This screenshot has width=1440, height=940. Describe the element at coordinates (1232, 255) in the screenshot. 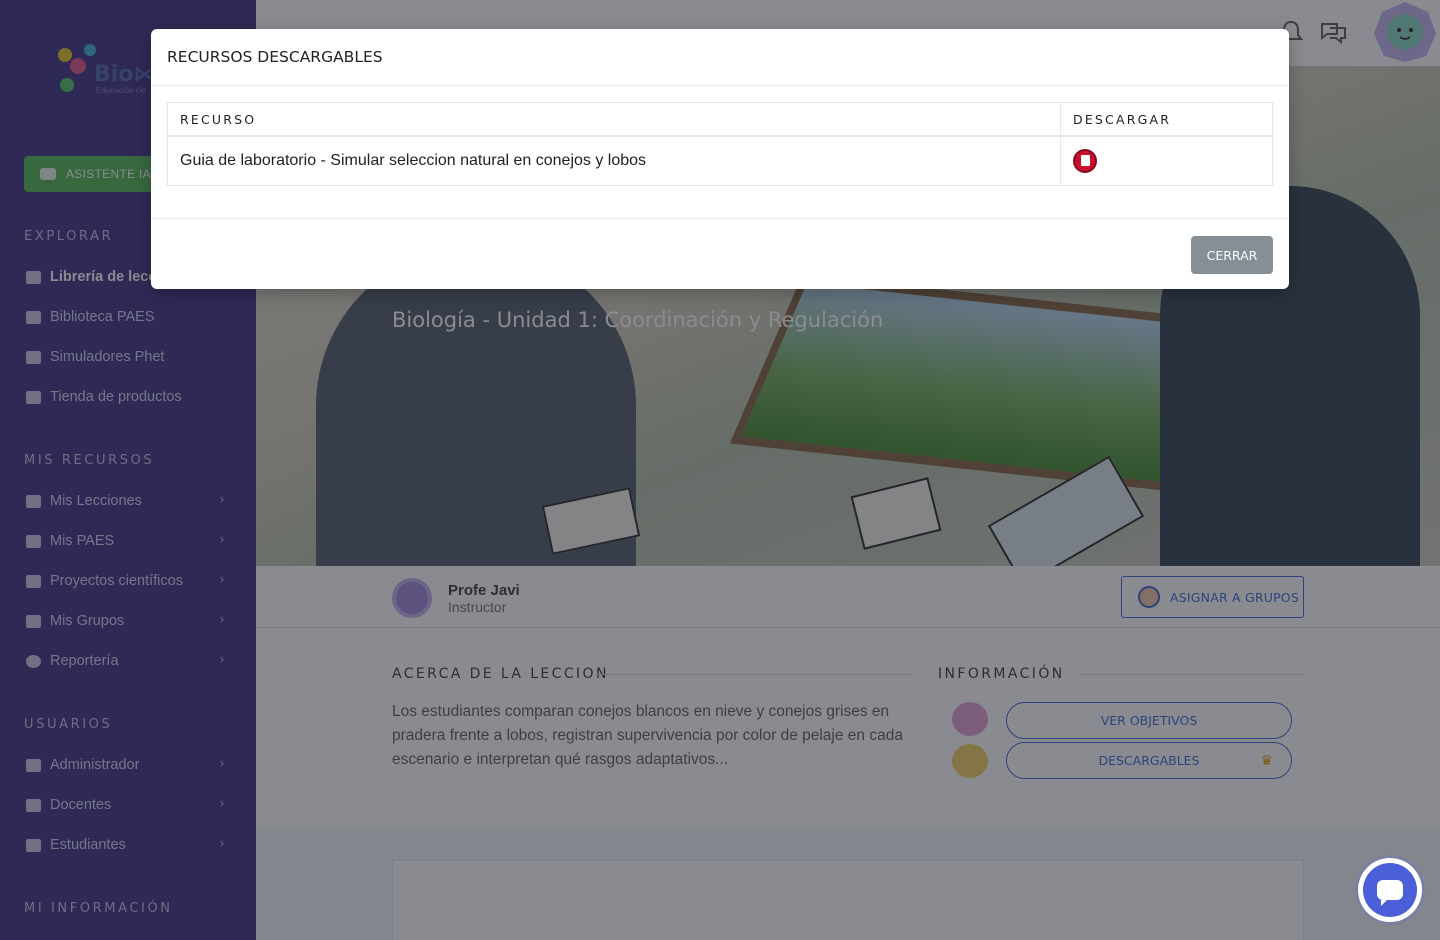

I see `close-button: CERRAR` at that location.